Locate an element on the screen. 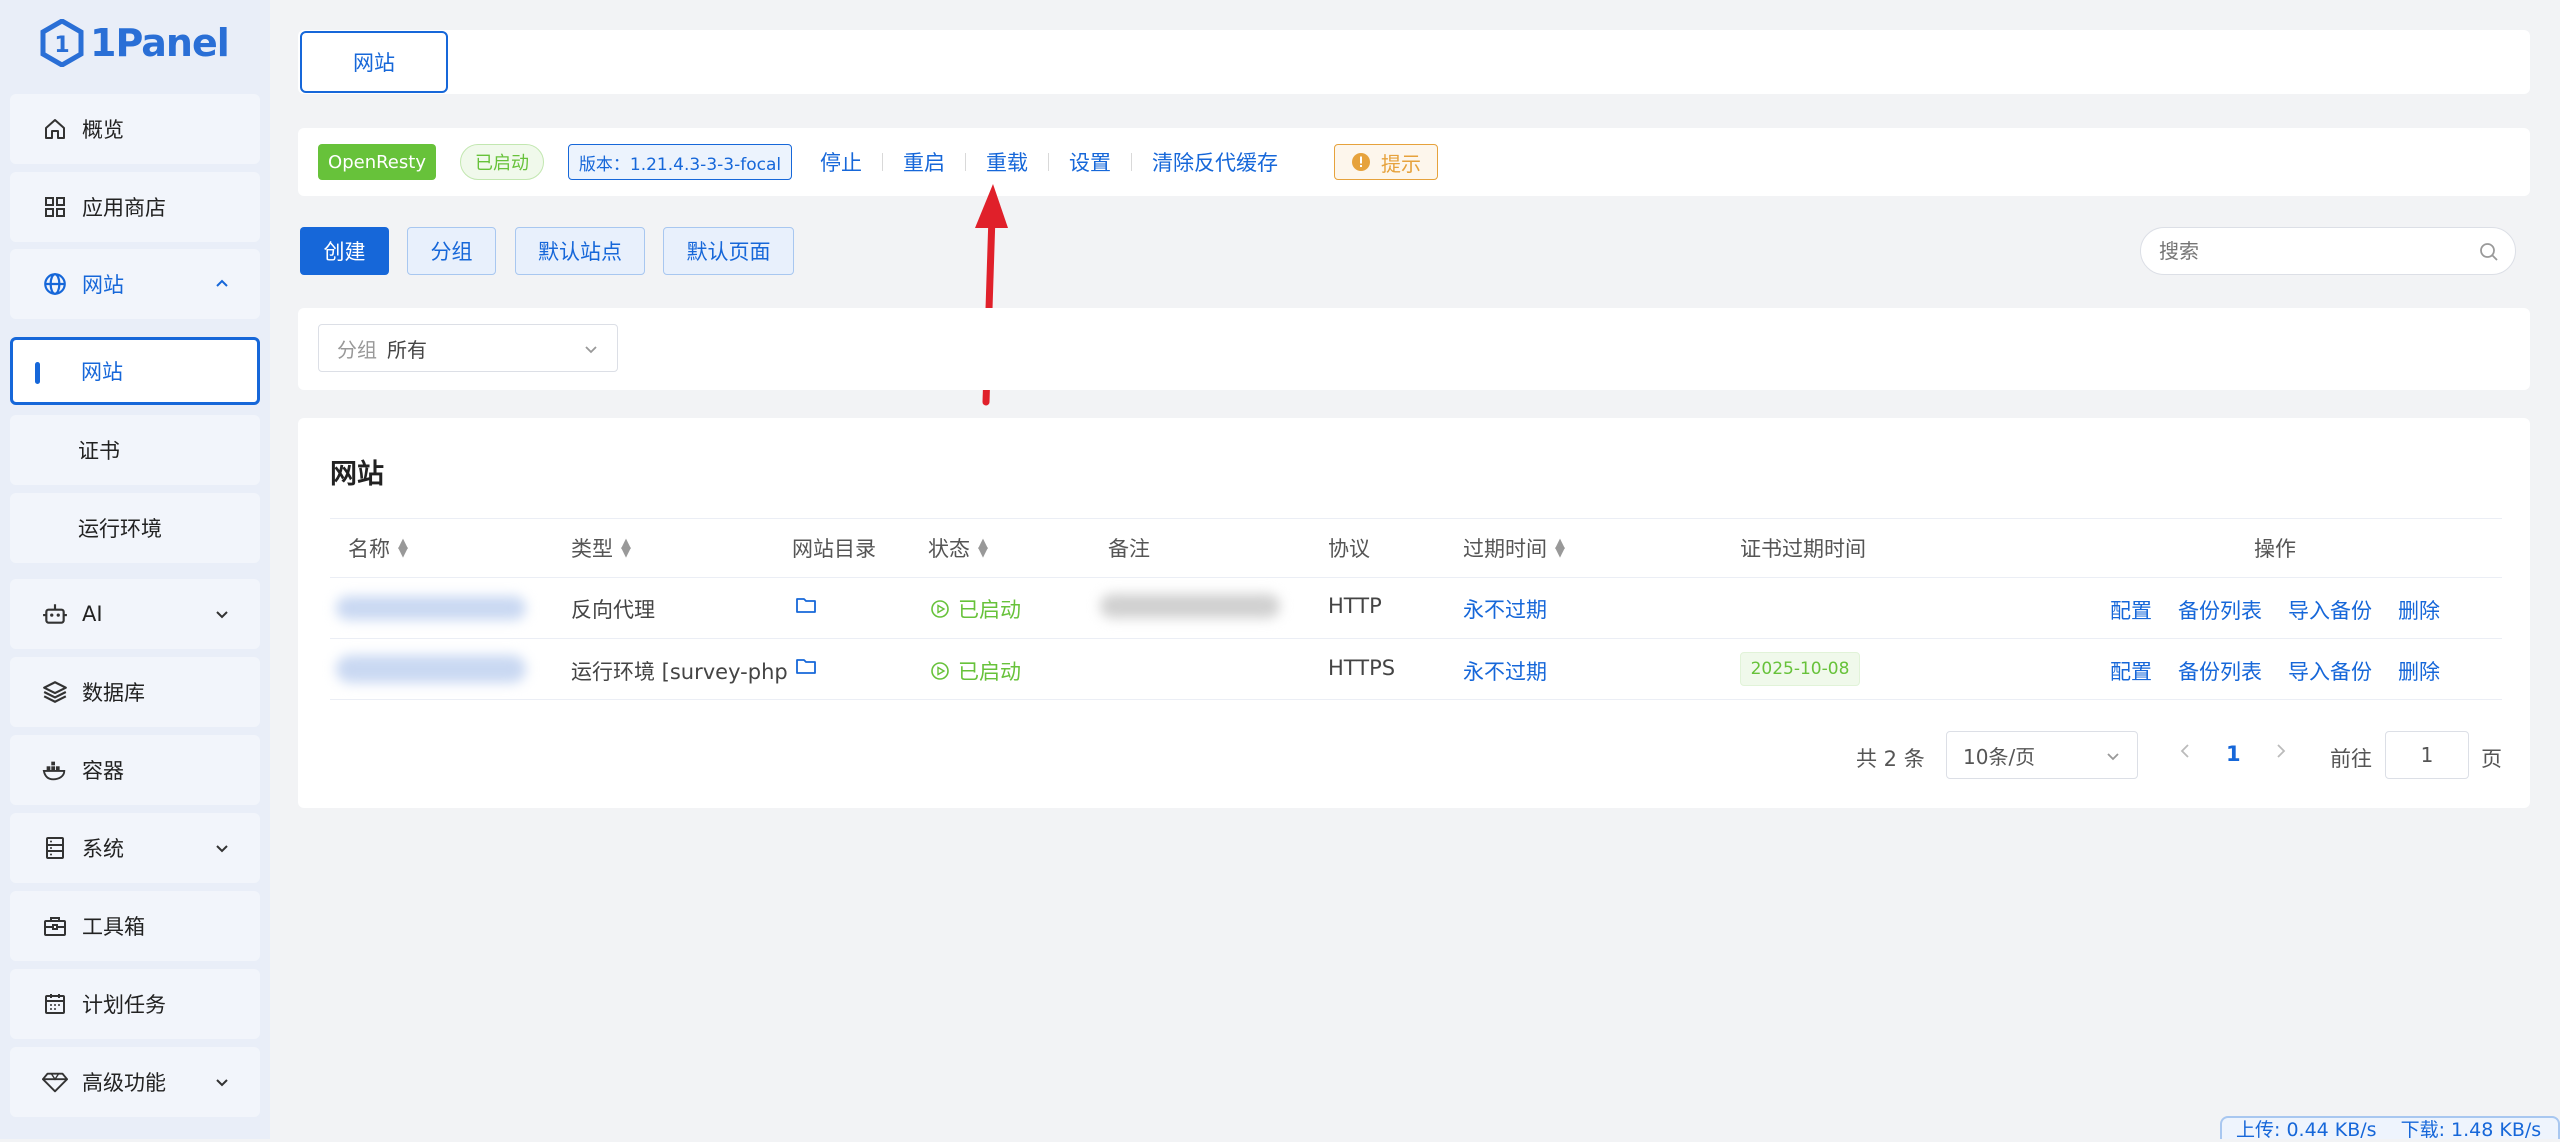 This screenshot has width=2560, height=1142. goto-page-input: 1 is located at coordinates (2427, 755).